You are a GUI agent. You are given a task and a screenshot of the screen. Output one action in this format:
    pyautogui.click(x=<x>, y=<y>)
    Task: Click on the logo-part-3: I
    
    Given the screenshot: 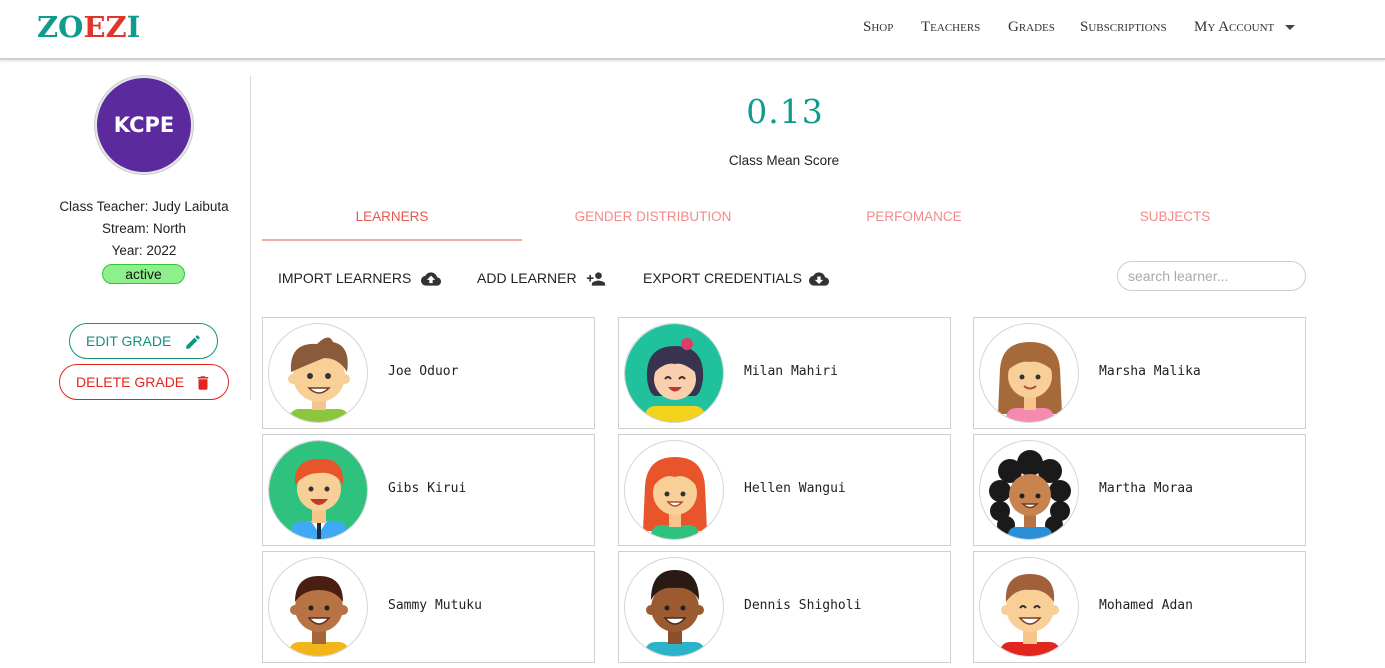 What is the action you would take?
    pyautogui.click(x=133, y=27)
    